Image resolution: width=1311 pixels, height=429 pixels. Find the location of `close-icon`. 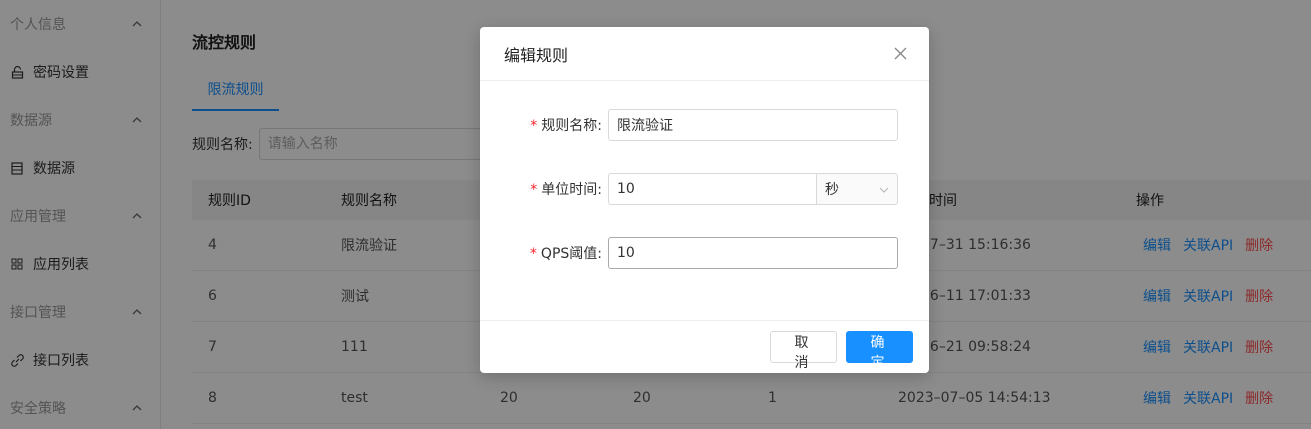

close-icon is located at coordinates (900, 54).